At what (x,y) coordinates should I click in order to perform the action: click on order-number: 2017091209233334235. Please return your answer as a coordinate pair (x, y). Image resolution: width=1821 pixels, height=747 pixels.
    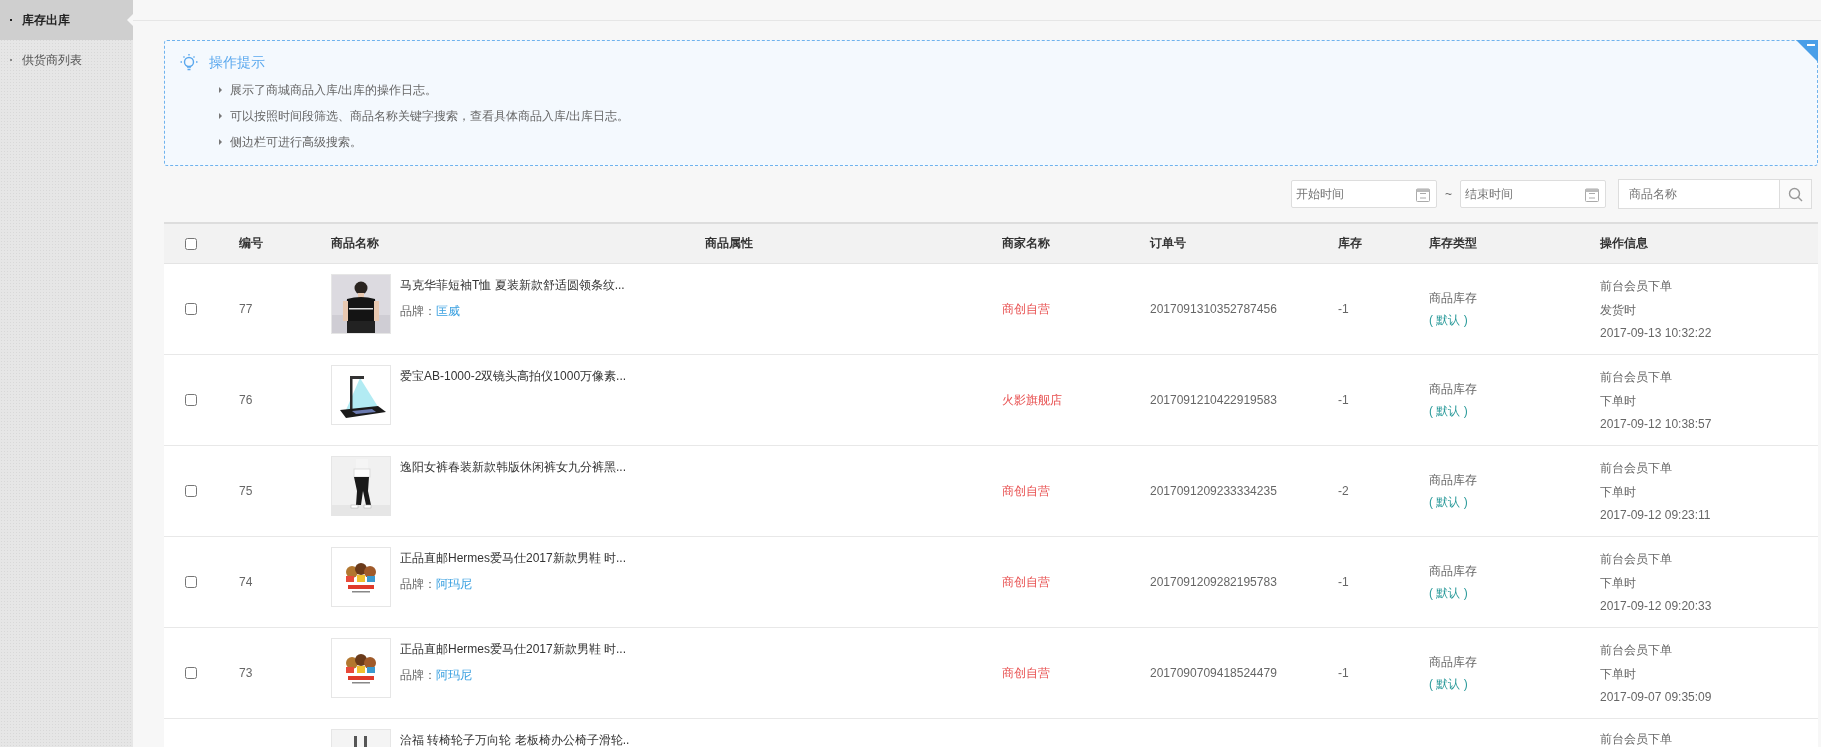
    Looking at the image, I should click on (1213, 491).